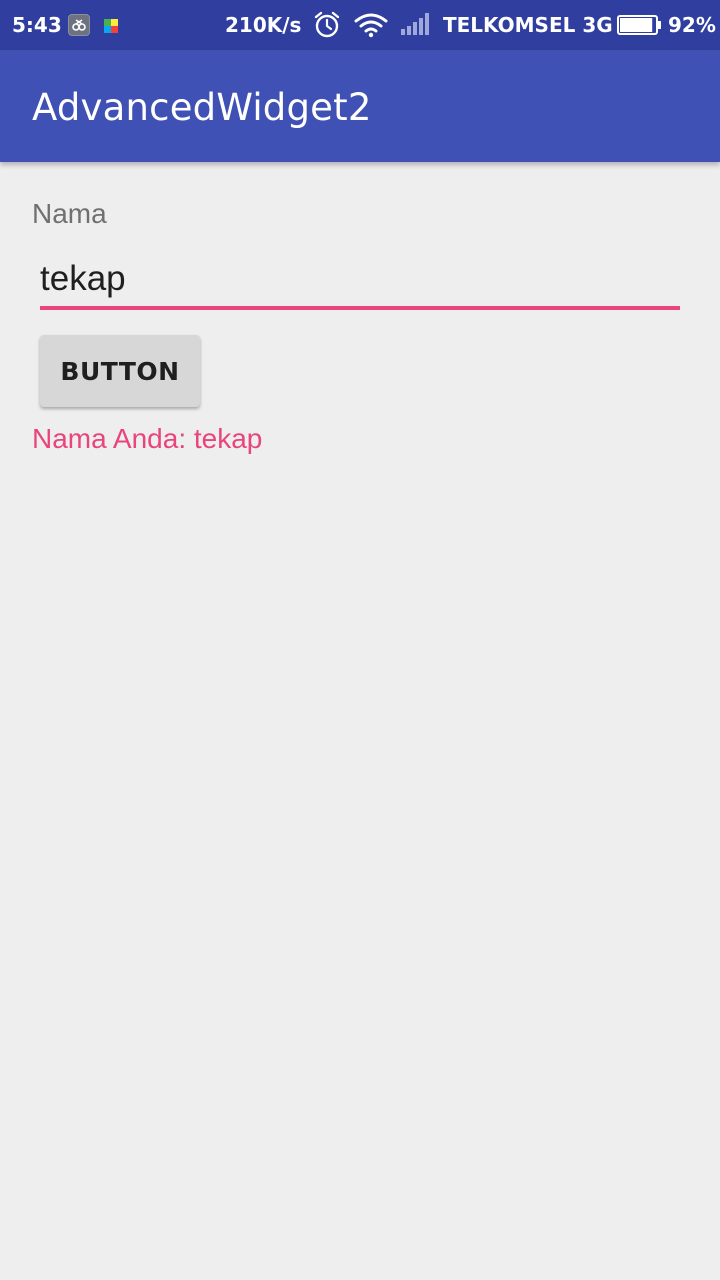  What do you see at coordinates (640, 25) in the screenshot?
I see `battery-icon` at bounding box center [640, 25].